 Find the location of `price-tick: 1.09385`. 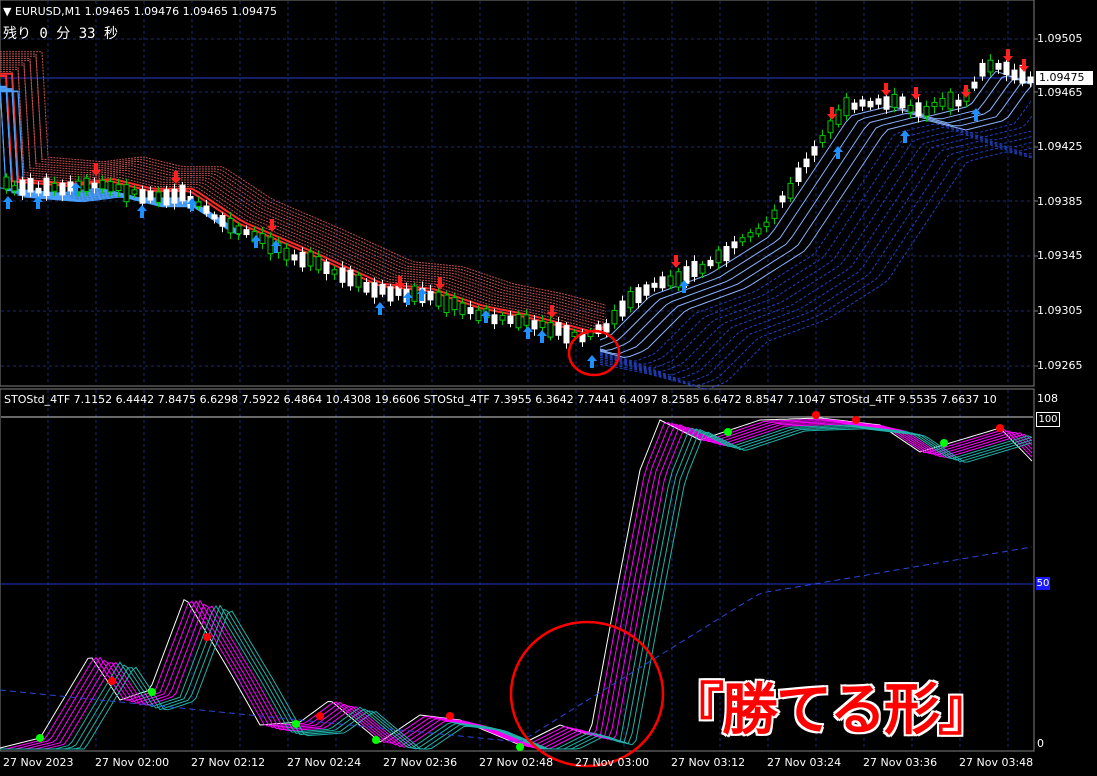

price-tick: 1.09385 is located at coordinates (1060, 201).